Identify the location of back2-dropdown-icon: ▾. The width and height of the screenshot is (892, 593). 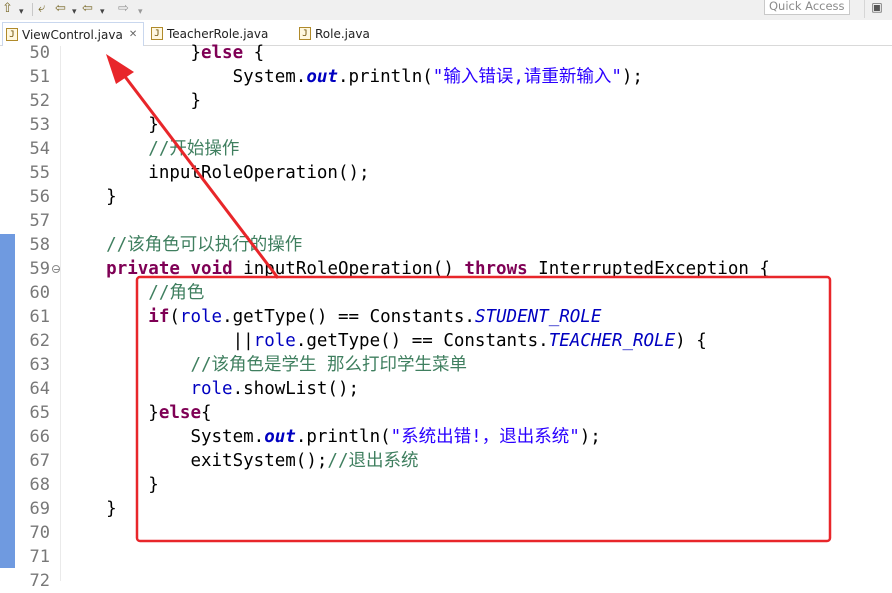
(102, 12).